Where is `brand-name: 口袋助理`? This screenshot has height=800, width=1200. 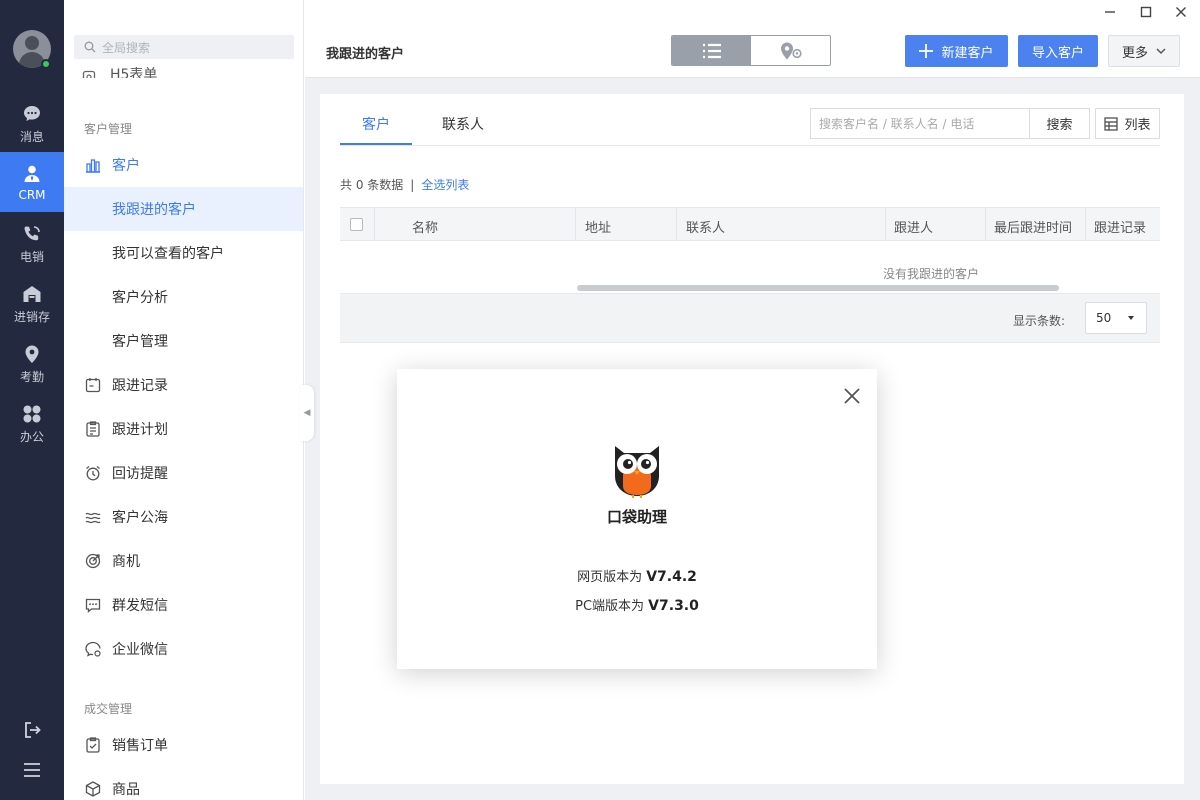
brand-name: 口袋助理 is located at coordinates (636, 517).